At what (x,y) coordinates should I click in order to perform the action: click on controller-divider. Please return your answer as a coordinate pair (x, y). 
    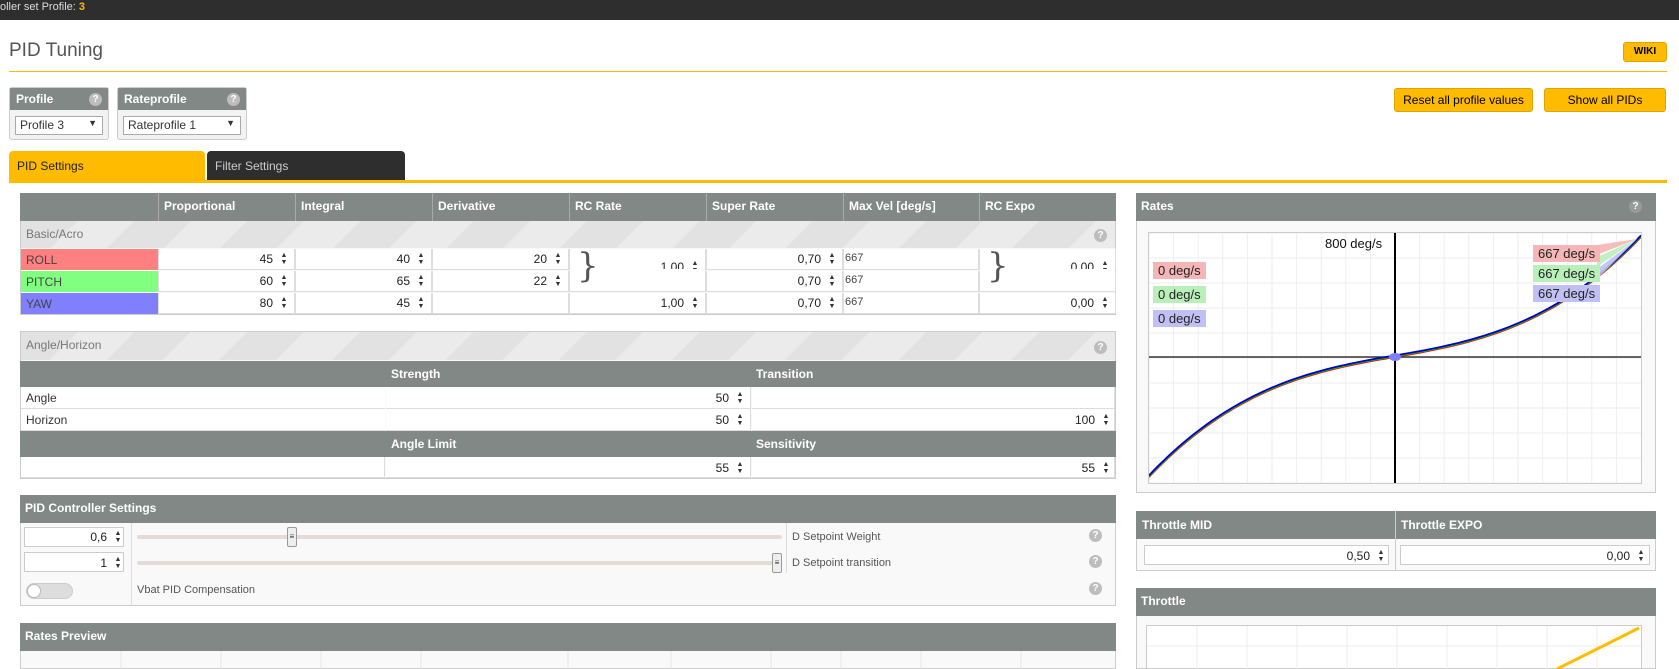
    Looking at the image, I should click on (131, 564).